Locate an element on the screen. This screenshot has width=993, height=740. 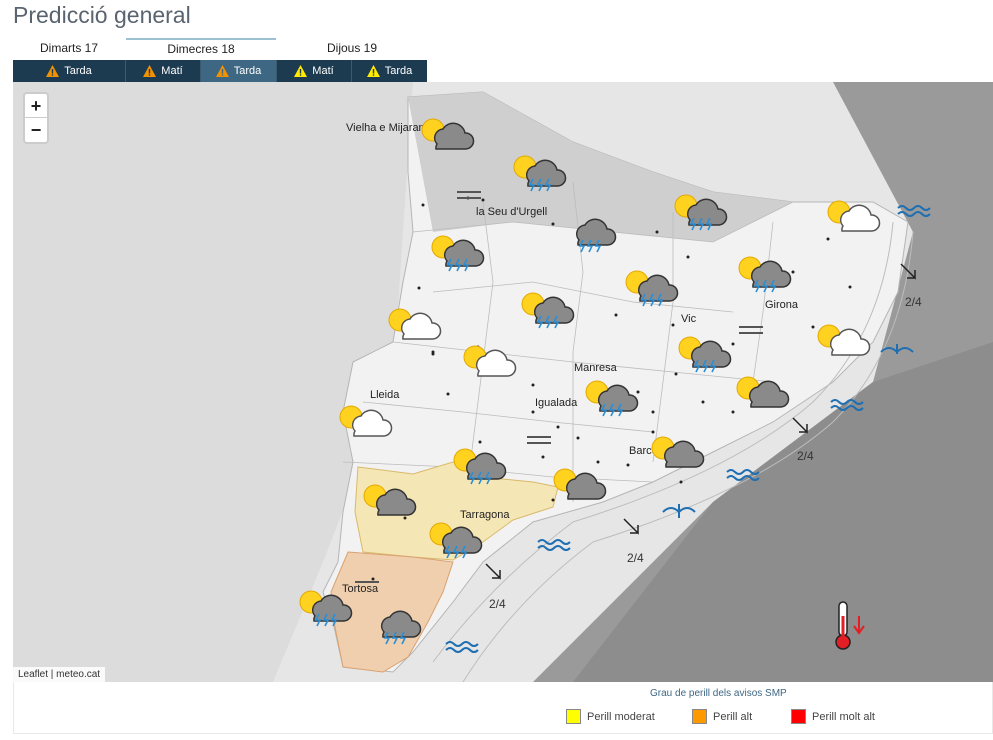
city-girona: Girona is located at coordinates (782, 305).